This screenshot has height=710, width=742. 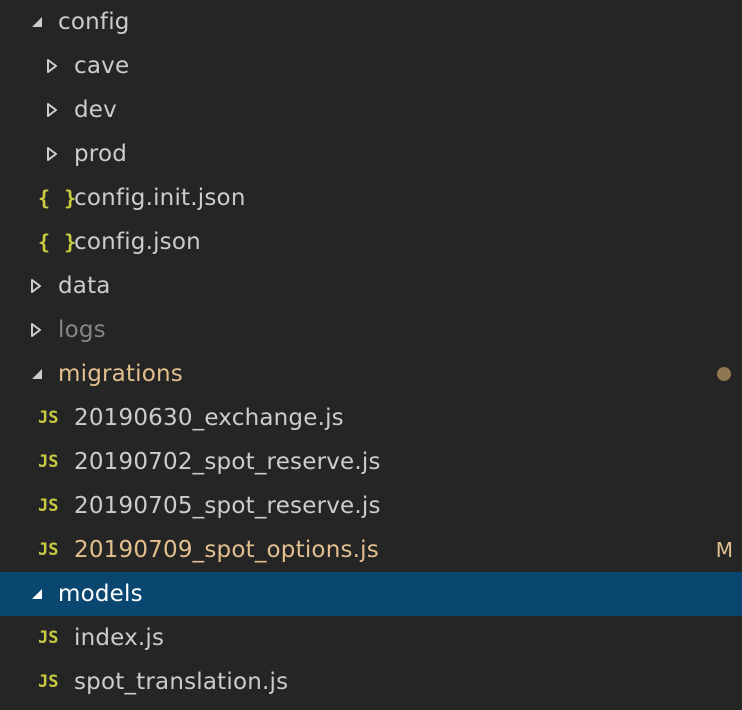 I want to click on tree-item-label: dev, so click(x=95, y=110).